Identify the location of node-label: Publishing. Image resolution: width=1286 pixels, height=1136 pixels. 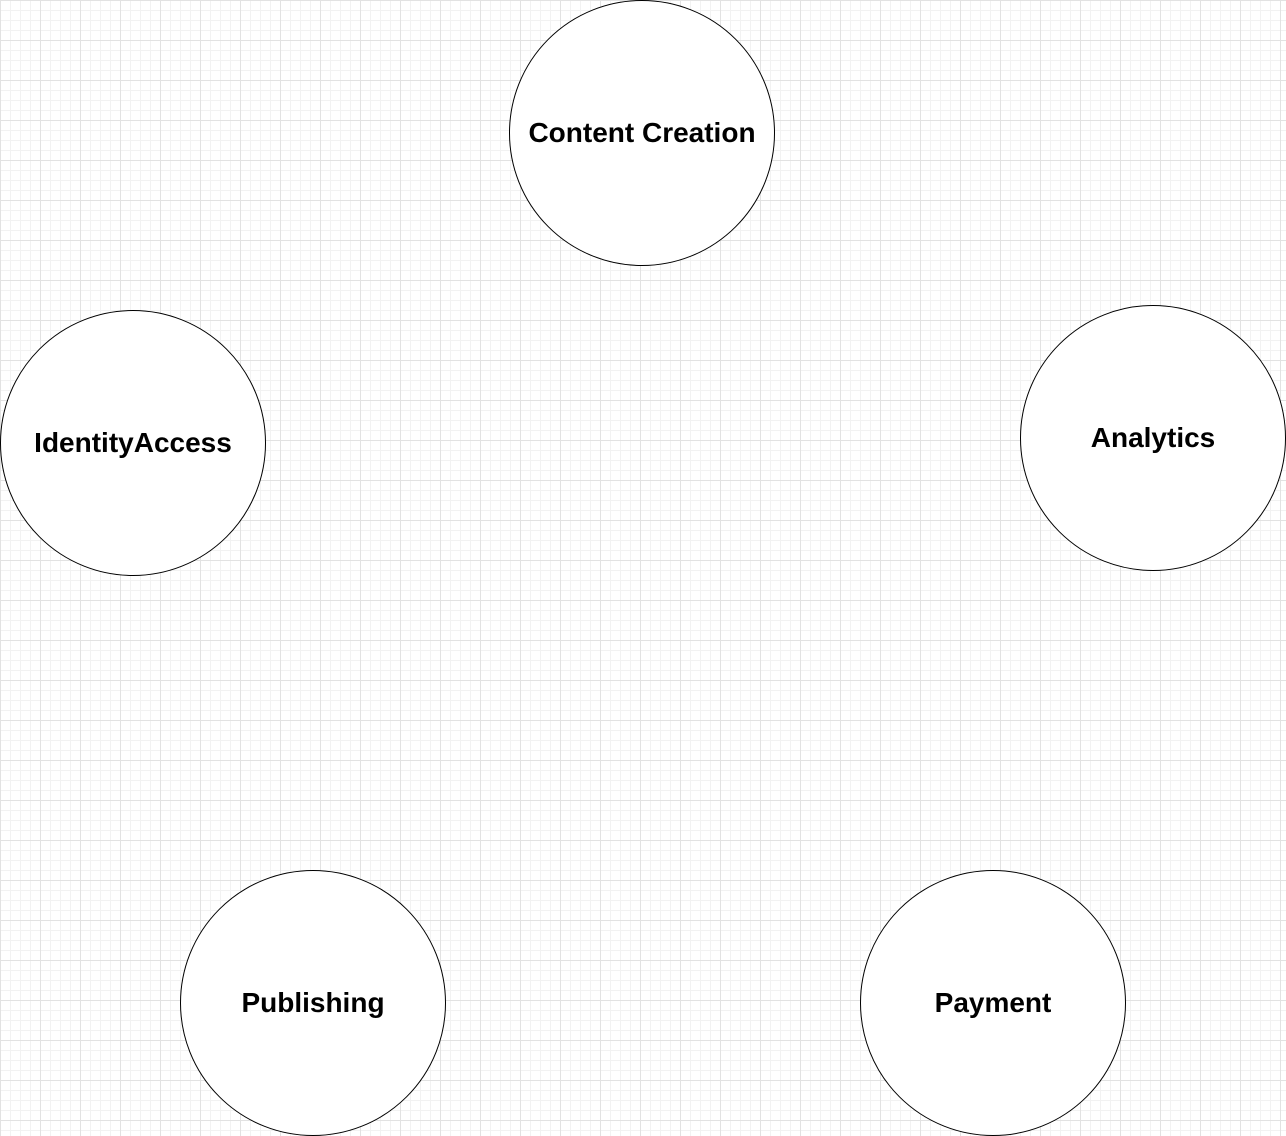
(313, 1002).